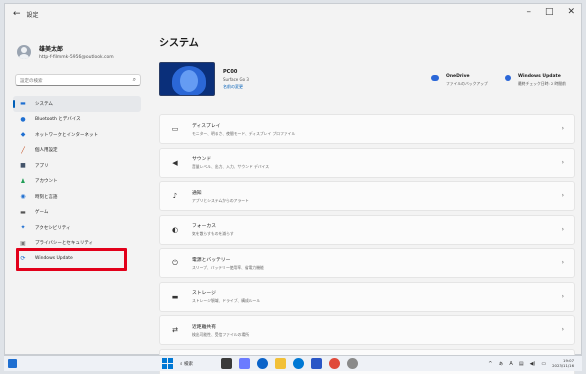 This screenshot has height=374, width=586. Describe the element at coordinates (44, 104) in the screenshot. I see `sidebar-item-label: システム` at that location.